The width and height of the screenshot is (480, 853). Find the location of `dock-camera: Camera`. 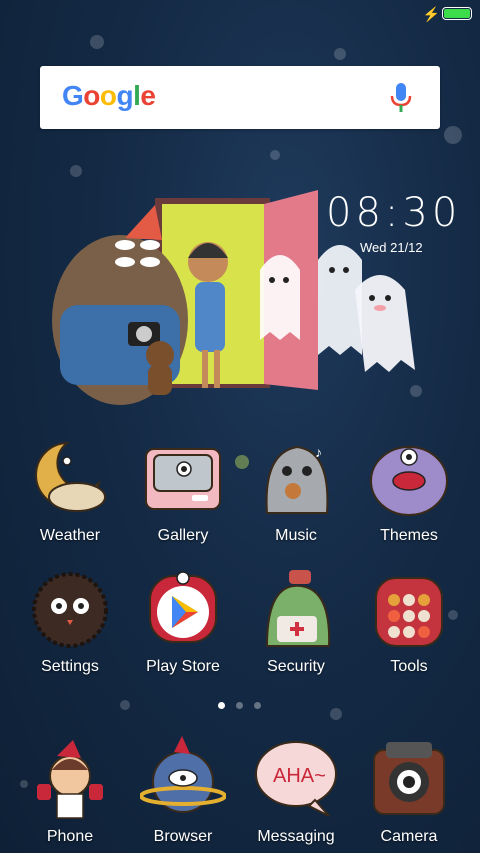

dock-camera: Camera is located at coordinates (409, 791).